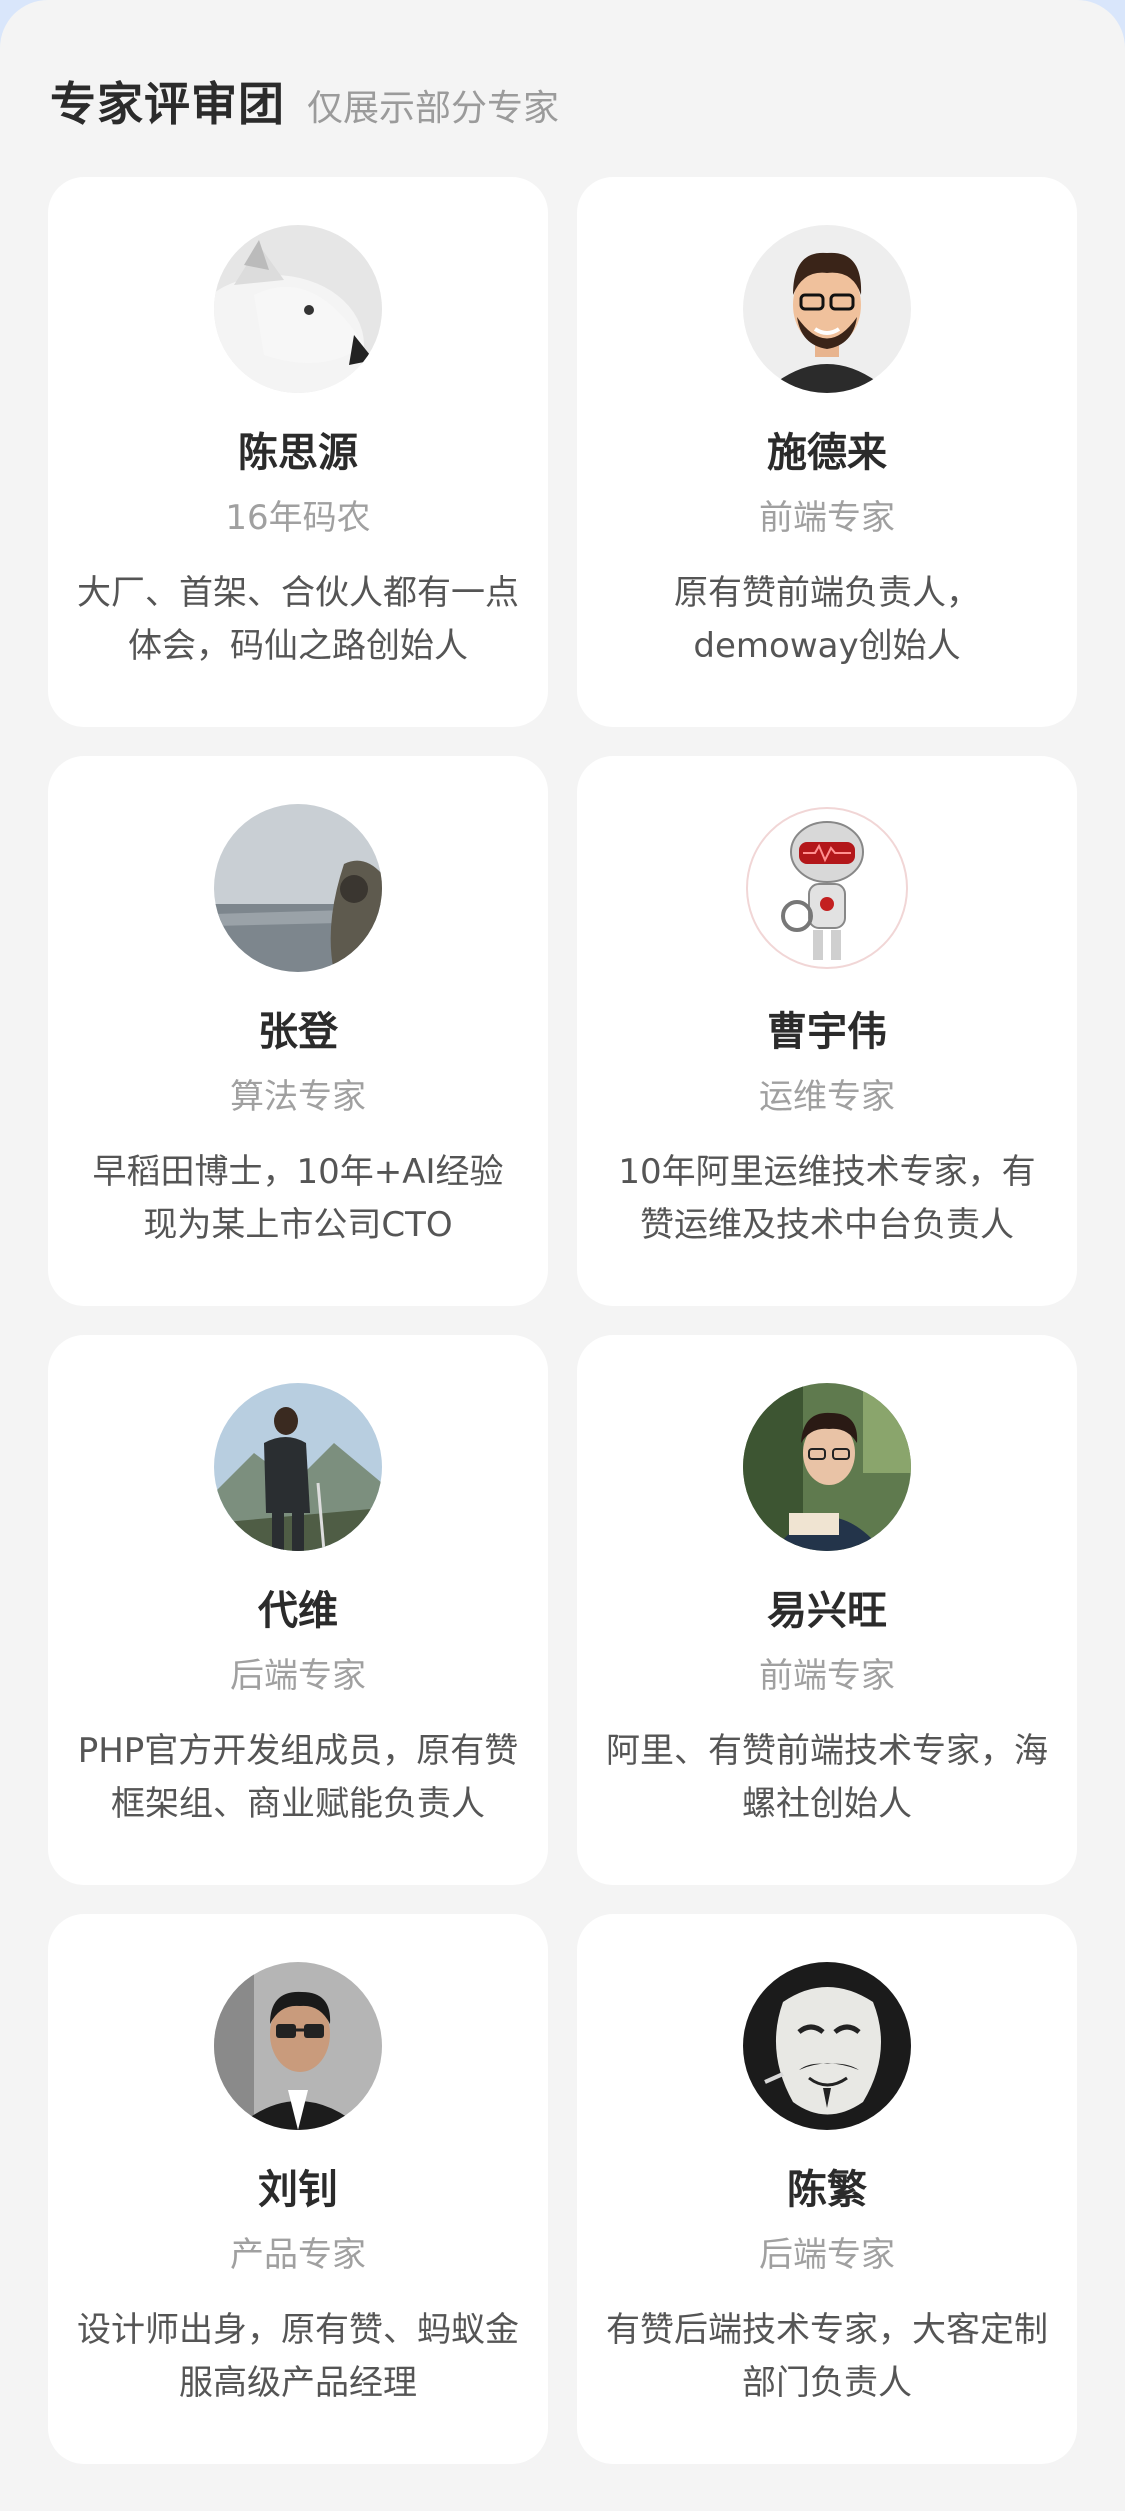 The width and height of the screenshot is (1125, 2511). I want to click on expert-name: 张登, so click(298, 1032).